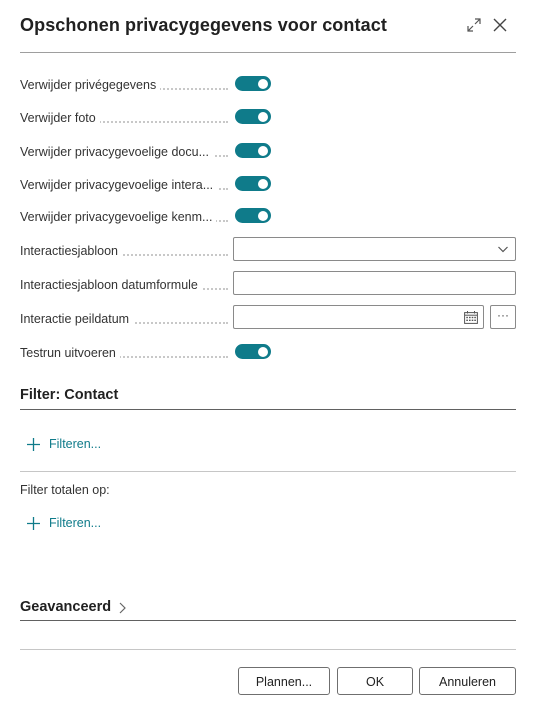  Describe the element at coordinates (467, 681) in the screenshot. I see `cancel-button: Annuleren` at that location.